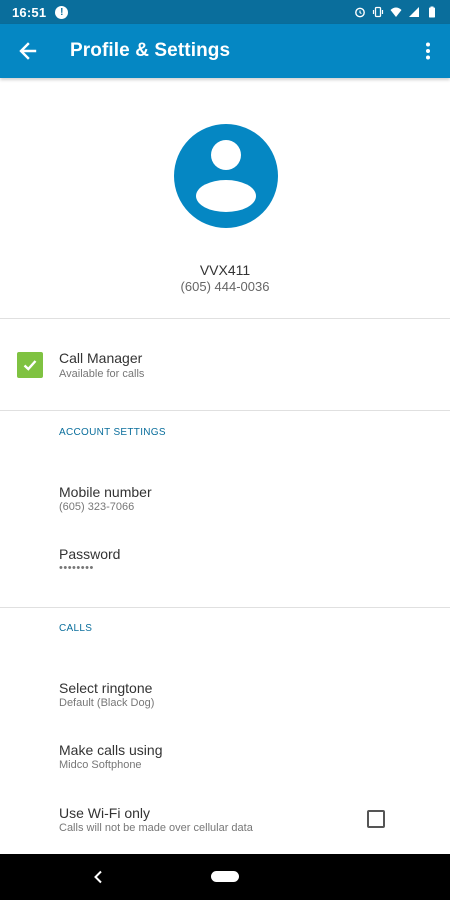 The width and height of the screenshot is (450, 900). Describe the element at coordinates (105, 813) in the screenshot. I see `use-wifi-only-title: Use Wi-Fi only` at that location.